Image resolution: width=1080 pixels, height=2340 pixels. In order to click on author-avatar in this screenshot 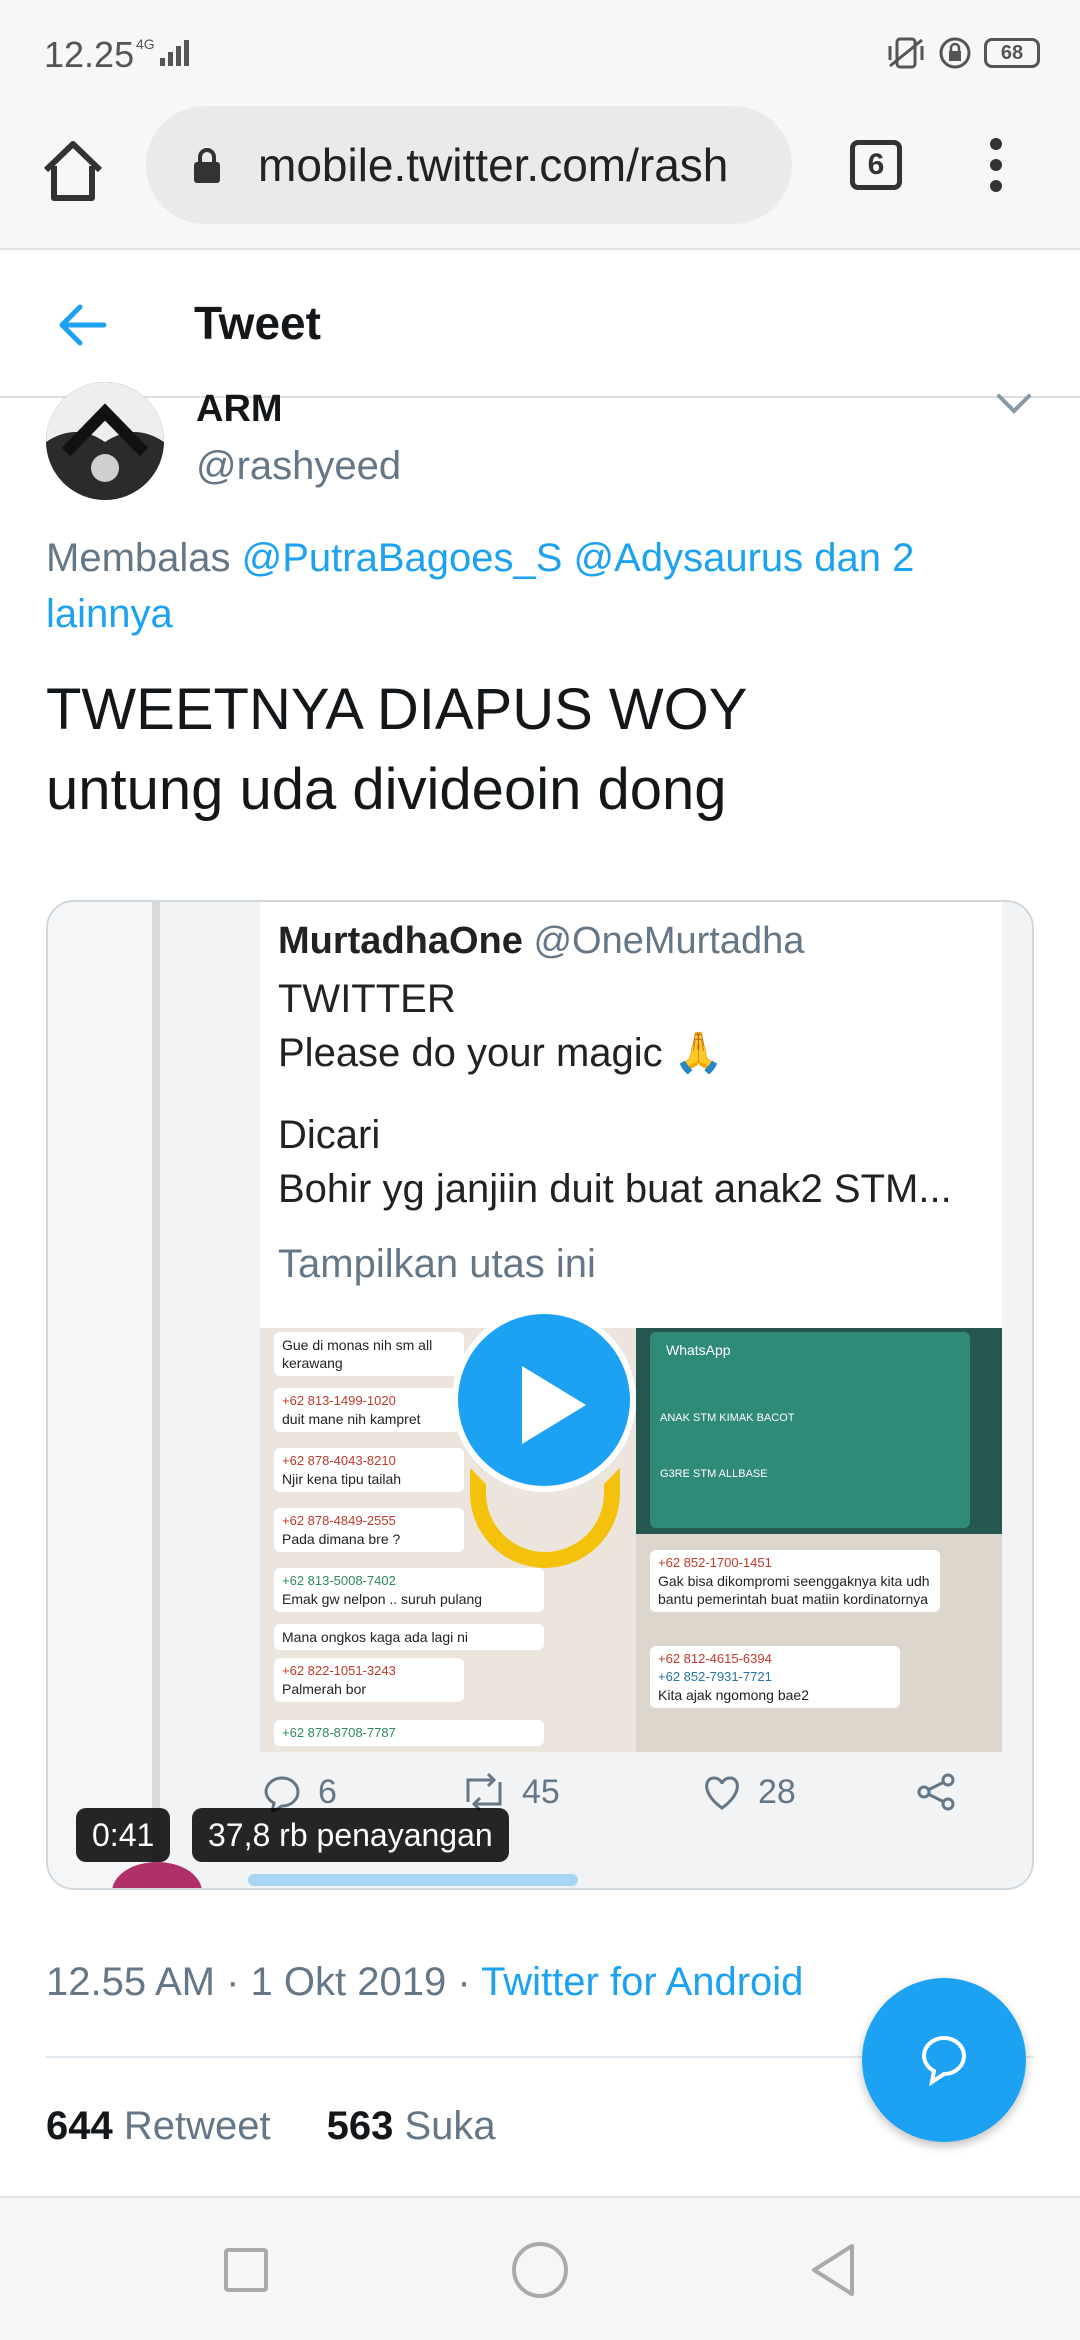, I will do `click(105, 441)`.